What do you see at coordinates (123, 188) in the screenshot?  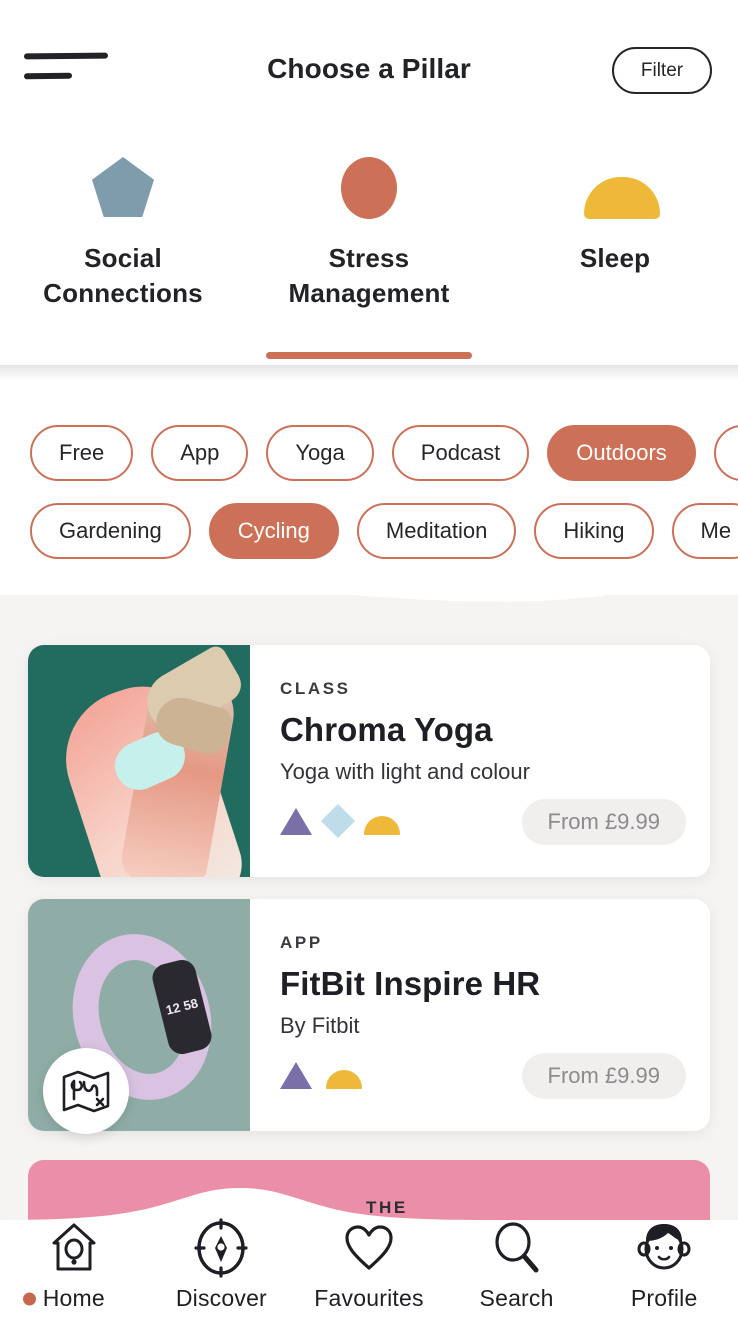 I see `pentagon-icon` at bounding box center [123, 188].